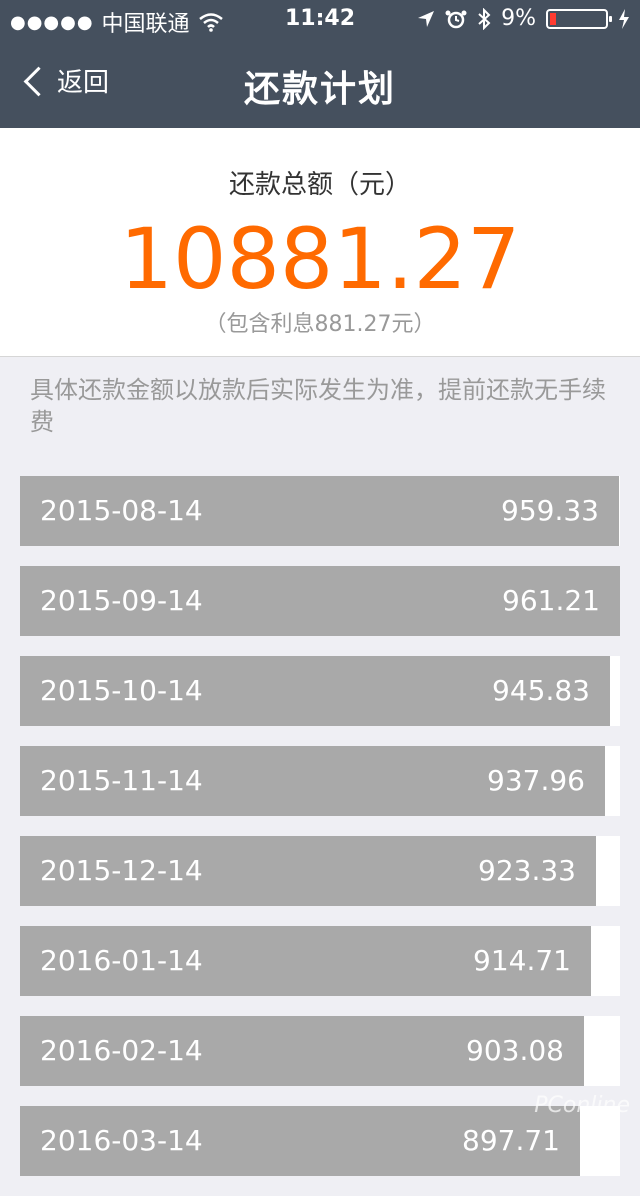 The height and width of the screenshot is (1196, 640). I want to click on payment-date: 2015-11-14, so click(121, 780).